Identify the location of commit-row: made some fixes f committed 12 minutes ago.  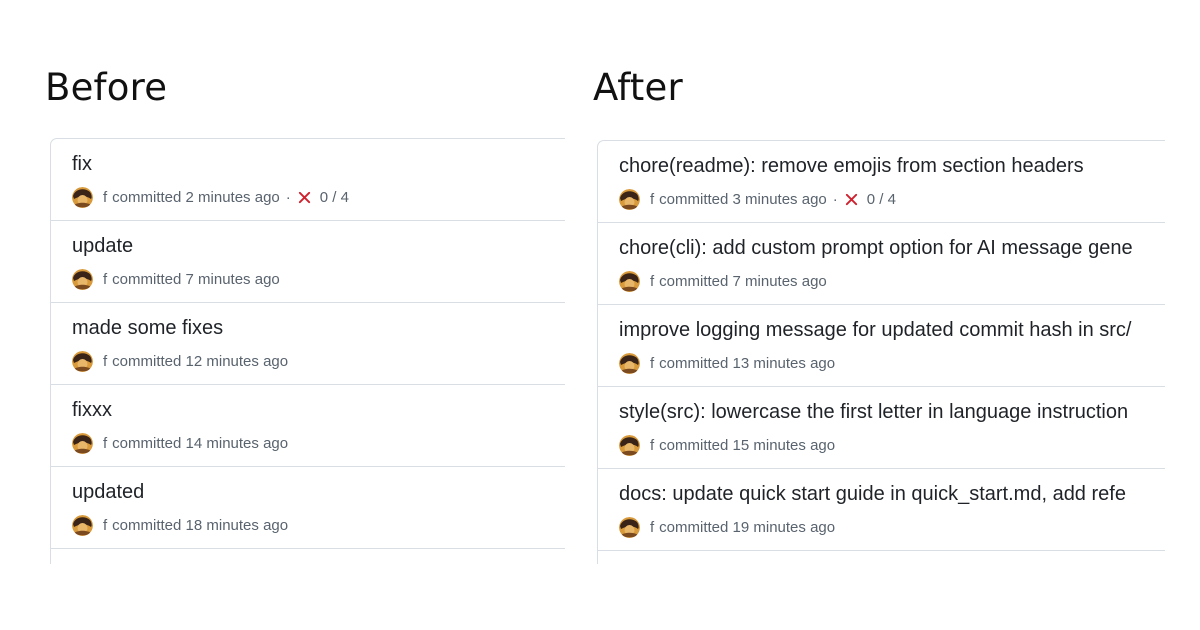
(308, 344).